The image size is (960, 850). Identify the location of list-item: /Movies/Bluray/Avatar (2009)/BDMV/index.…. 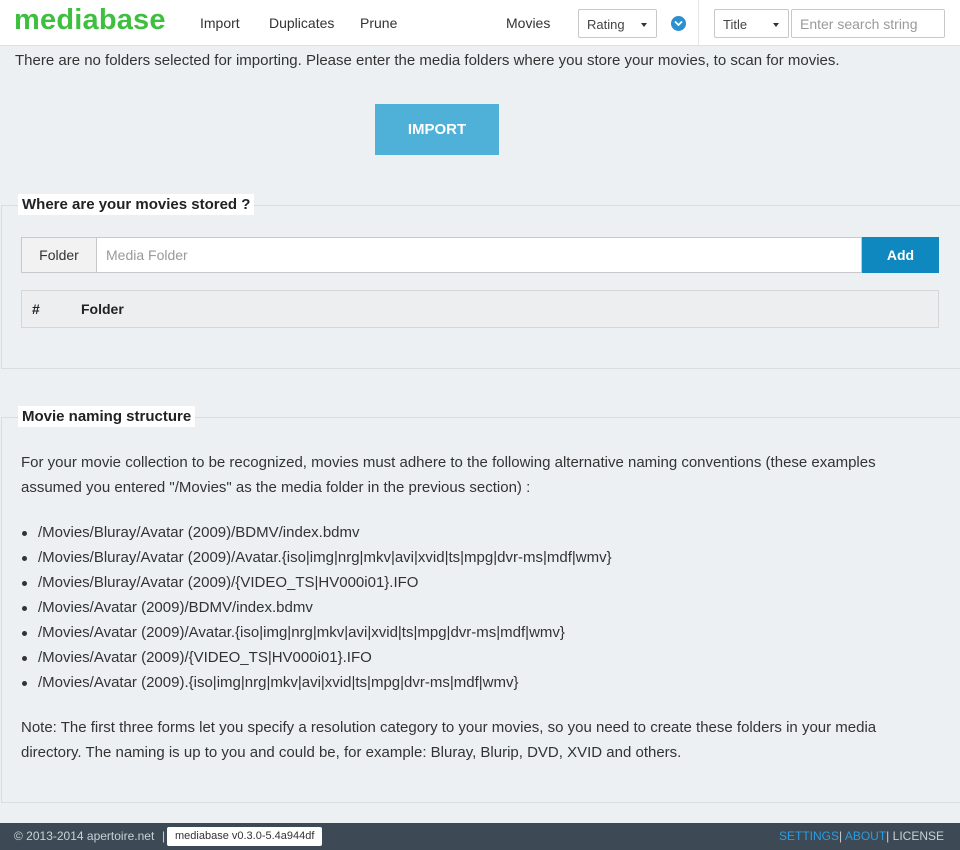
(316, 532).